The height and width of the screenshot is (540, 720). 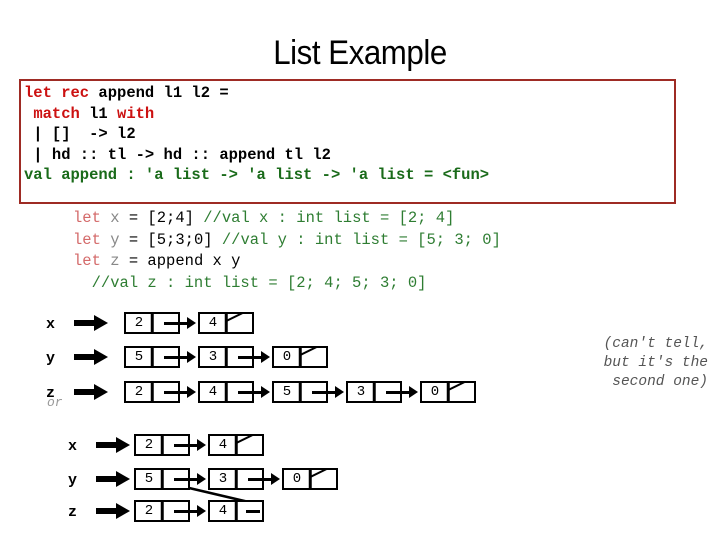 I want to click on shared-tail-stub, so click(x=253, y=511).